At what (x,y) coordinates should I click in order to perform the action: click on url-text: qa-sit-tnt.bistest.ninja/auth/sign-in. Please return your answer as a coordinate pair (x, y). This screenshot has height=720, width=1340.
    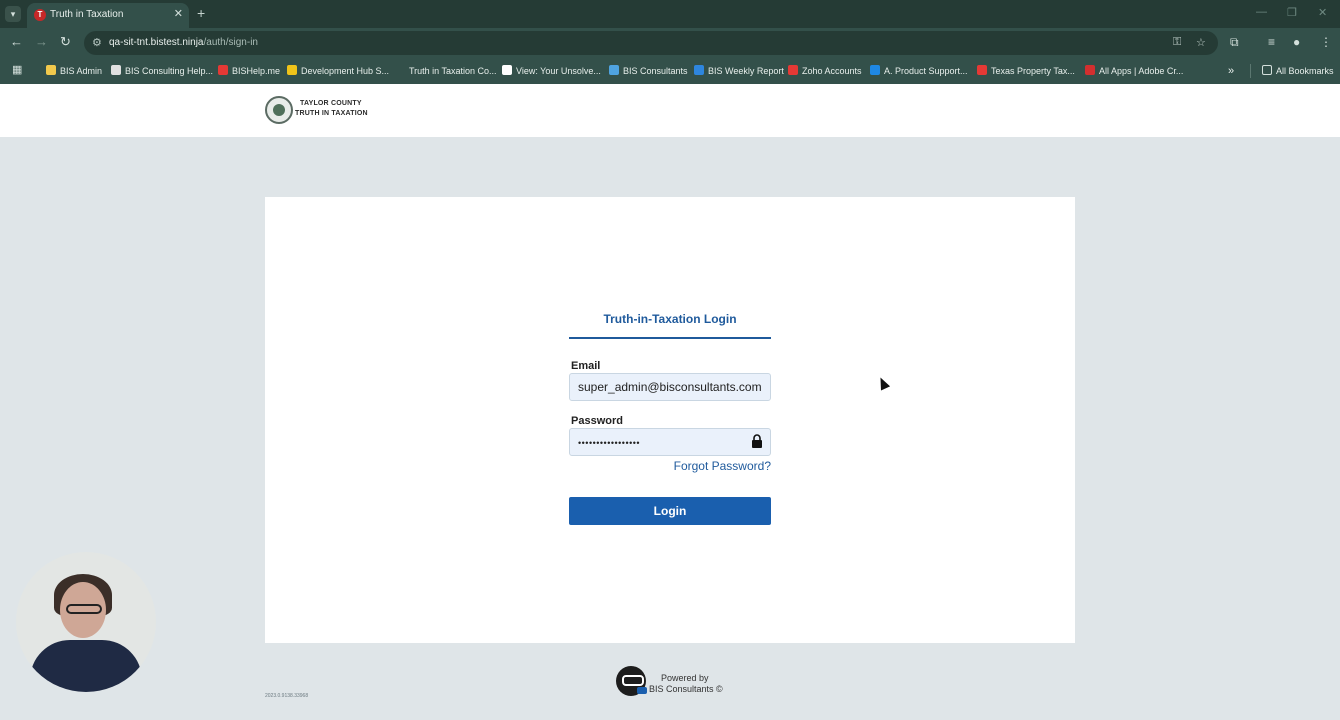
    Looking at the image, I should click on (183, 42).